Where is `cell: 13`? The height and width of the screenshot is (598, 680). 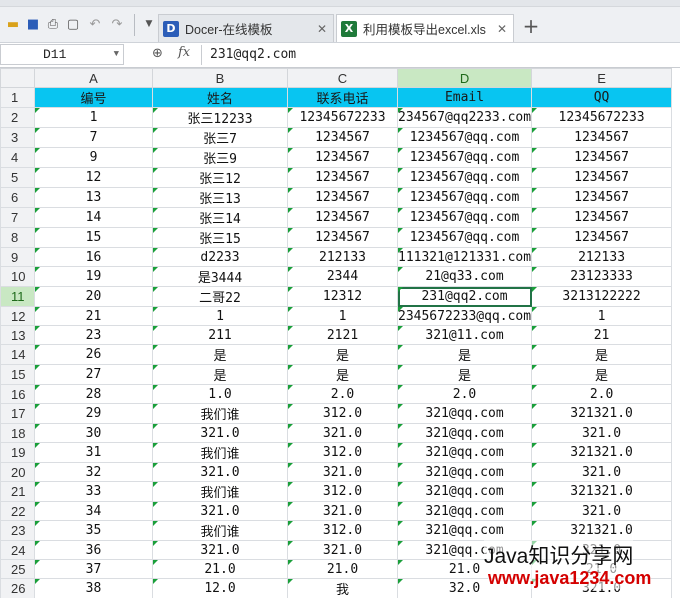
cell: 13 is located at coordinates (93, 197).